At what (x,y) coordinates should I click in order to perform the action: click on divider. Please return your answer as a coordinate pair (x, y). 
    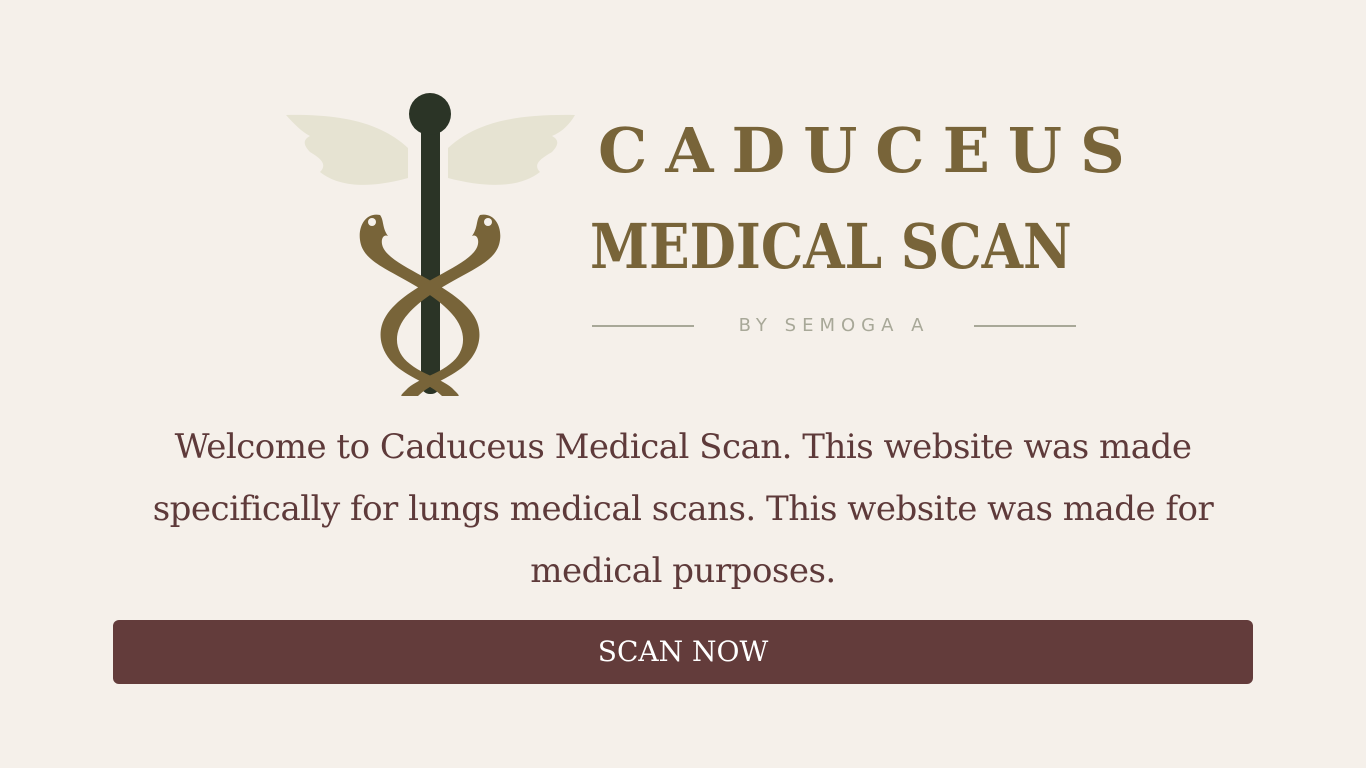
    Looking at the image, I should click on (1025, 326).